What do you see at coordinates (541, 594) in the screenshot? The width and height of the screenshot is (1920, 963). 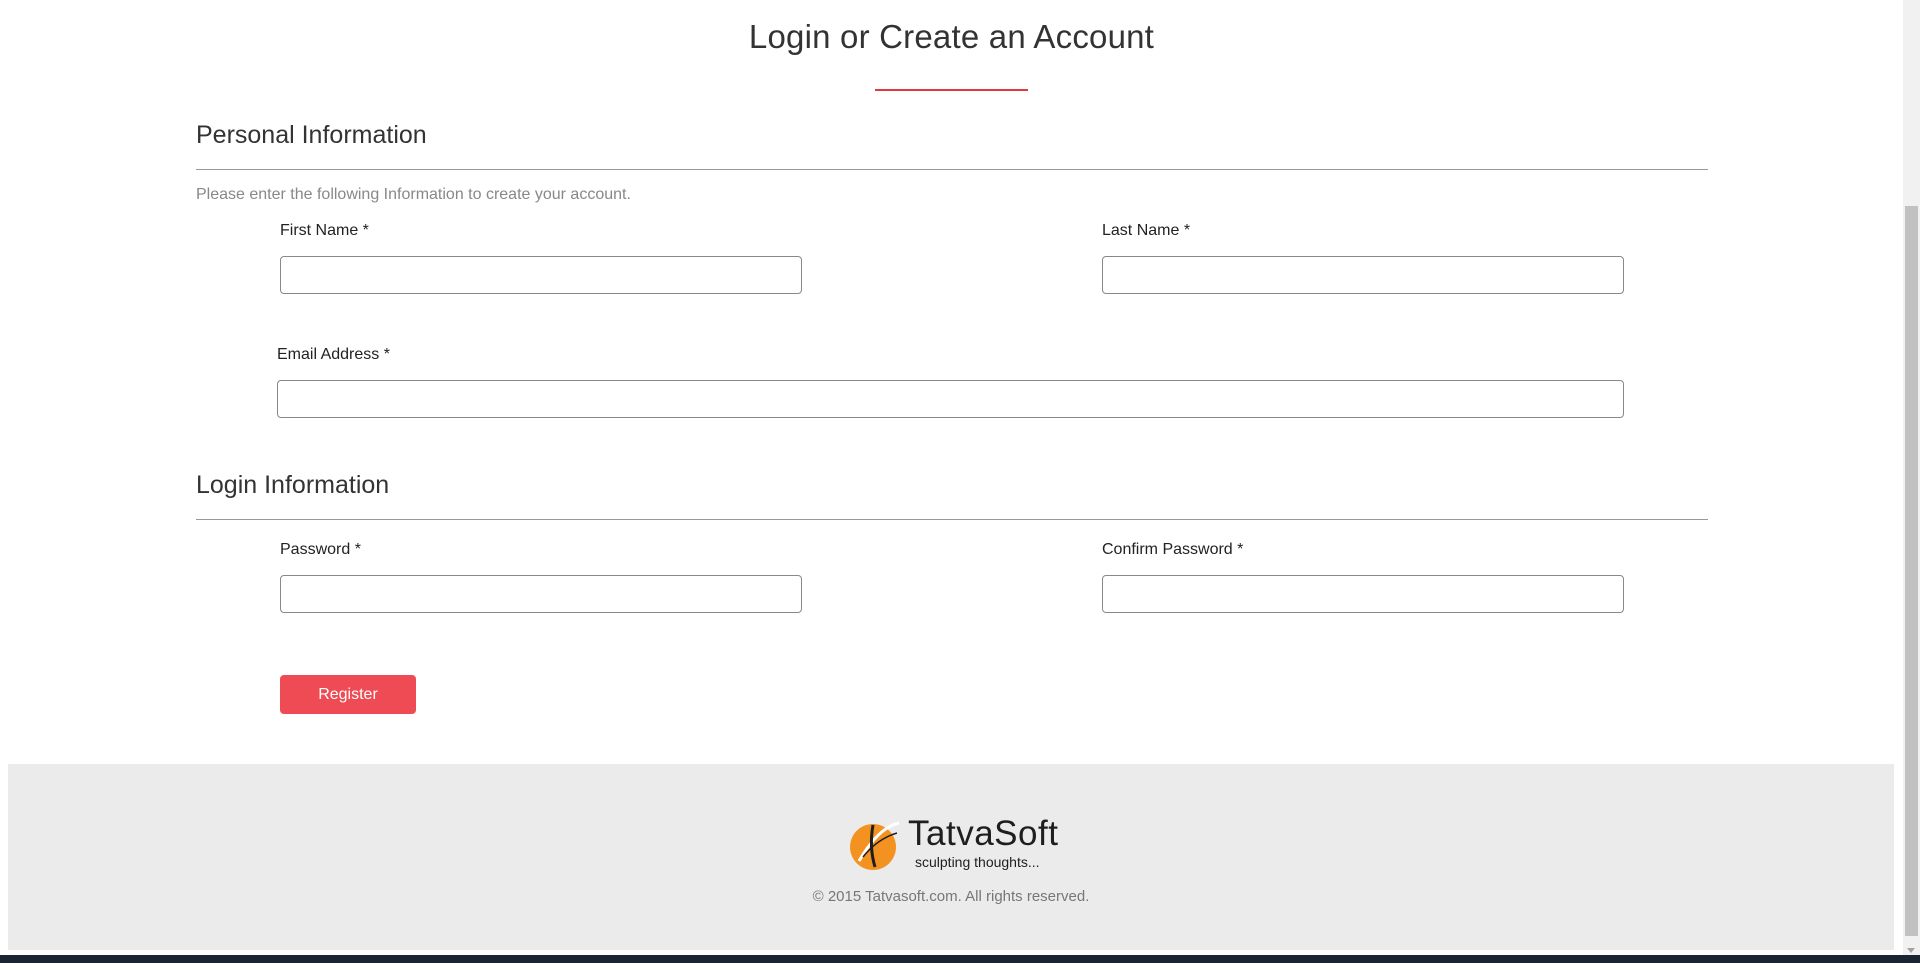 I see `password-input` at bounding box center [541, 594].